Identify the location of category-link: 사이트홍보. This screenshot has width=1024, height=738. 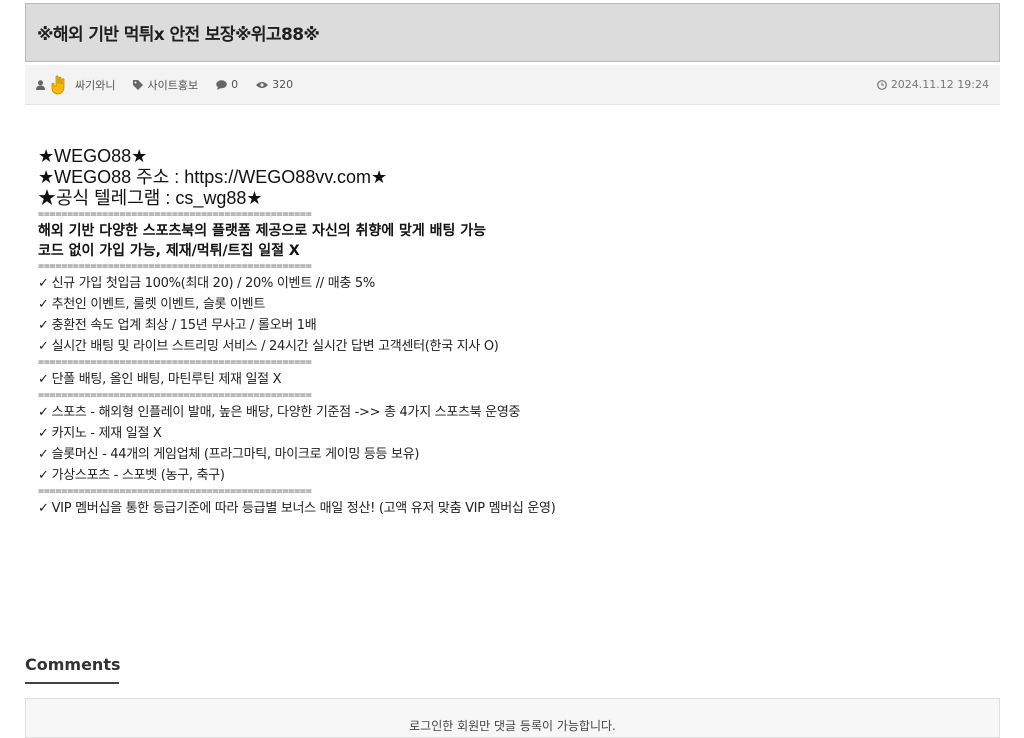
(165, 85).